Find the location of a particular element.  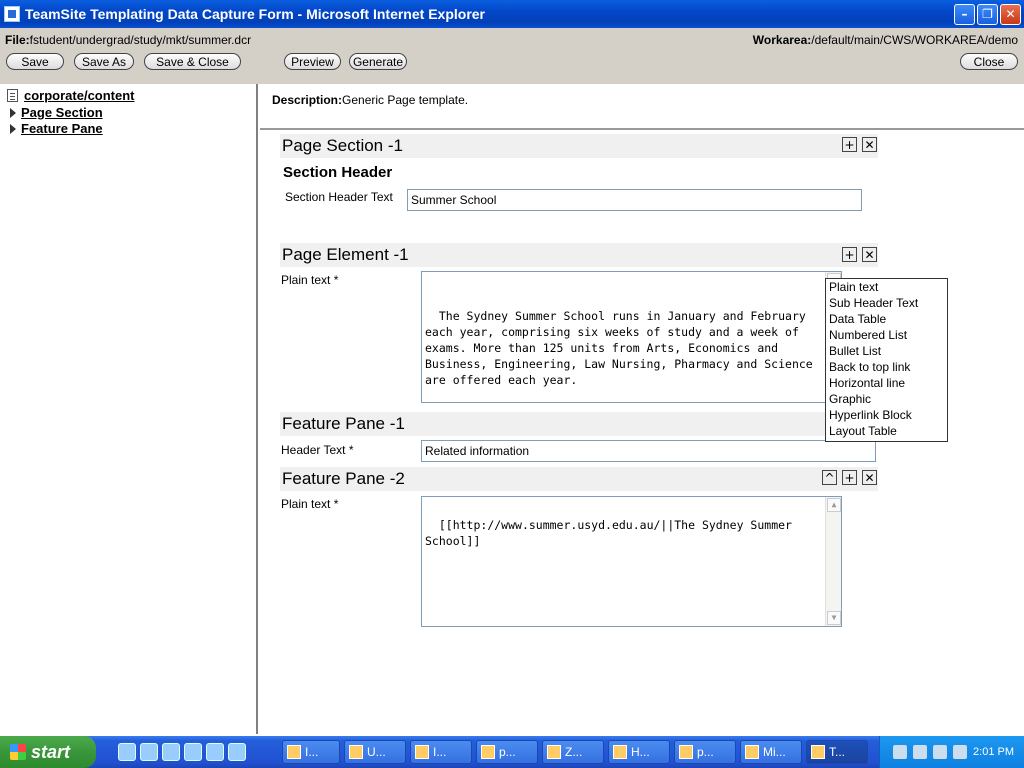

ie-app-icon is located at coordinates (12, 14).